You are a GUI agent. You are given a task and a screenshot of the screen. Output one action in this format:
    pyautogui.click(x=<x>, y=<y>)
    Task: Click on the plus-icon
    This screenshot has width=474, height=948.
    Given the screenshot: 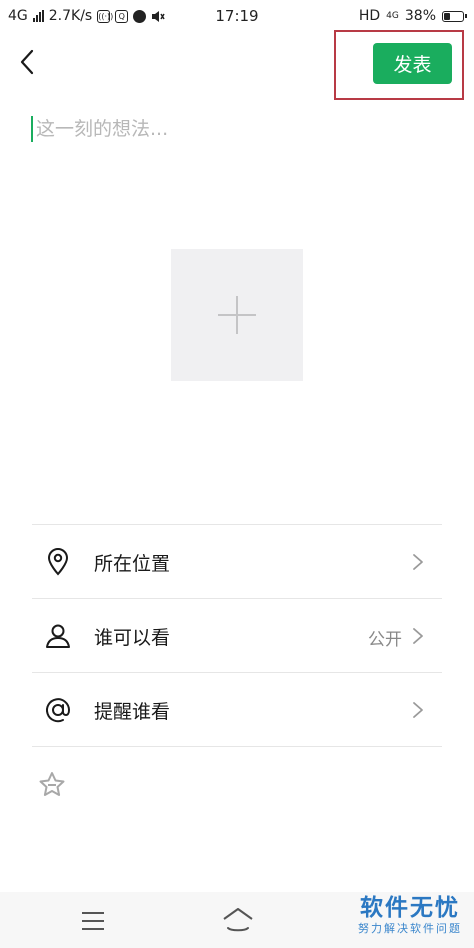 What is the action you would take?
    pyautogui.click(x=237, y=315)
    